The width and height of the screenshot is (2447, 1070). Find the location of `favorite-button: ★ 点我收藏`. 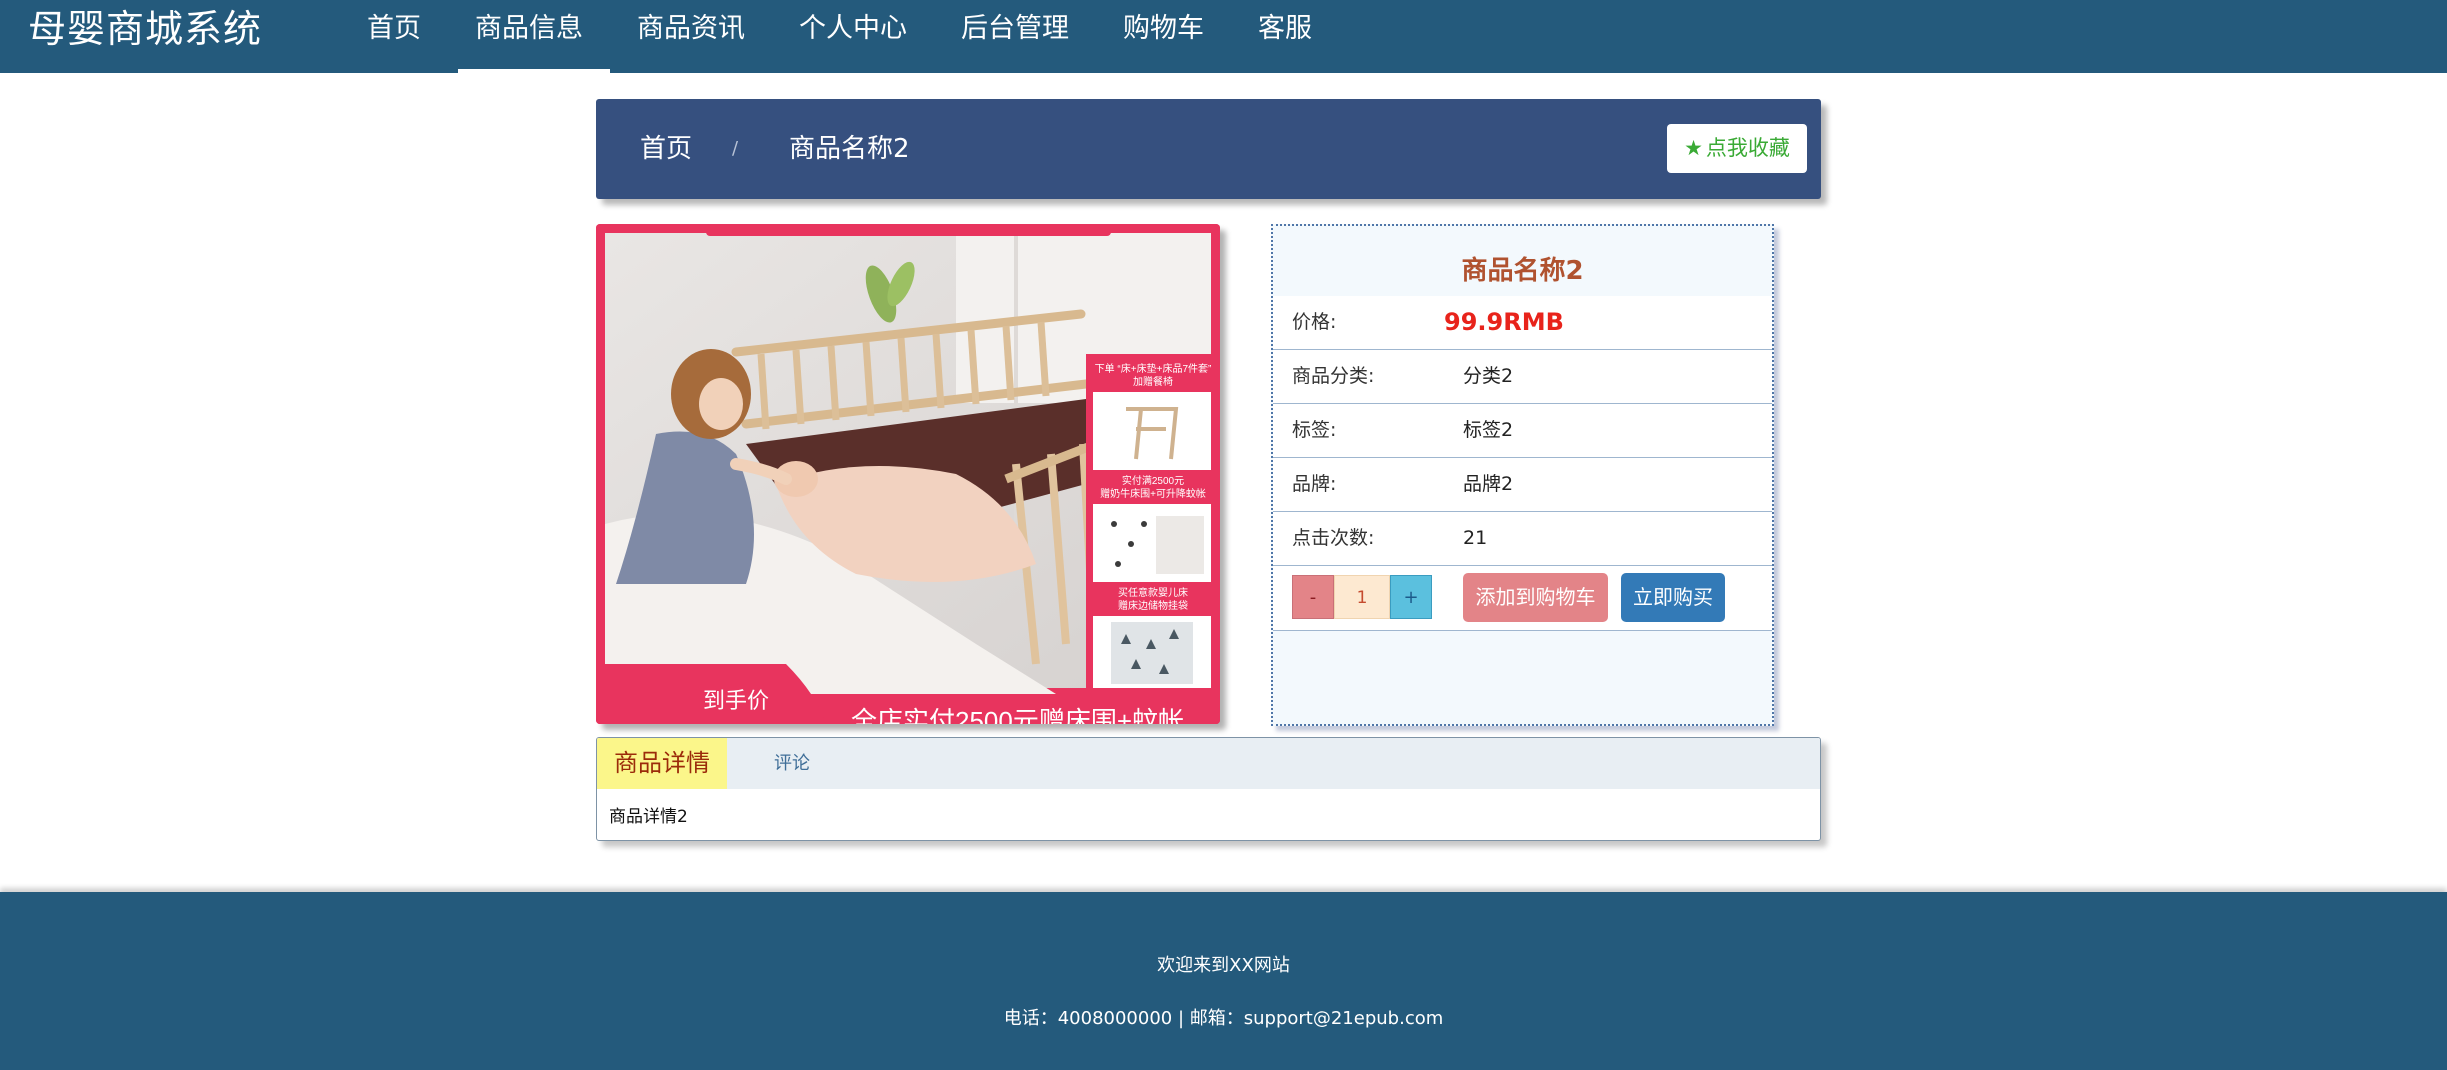

favorite-button: ★ 点我收藏 is located at coordinates (1737, 148).